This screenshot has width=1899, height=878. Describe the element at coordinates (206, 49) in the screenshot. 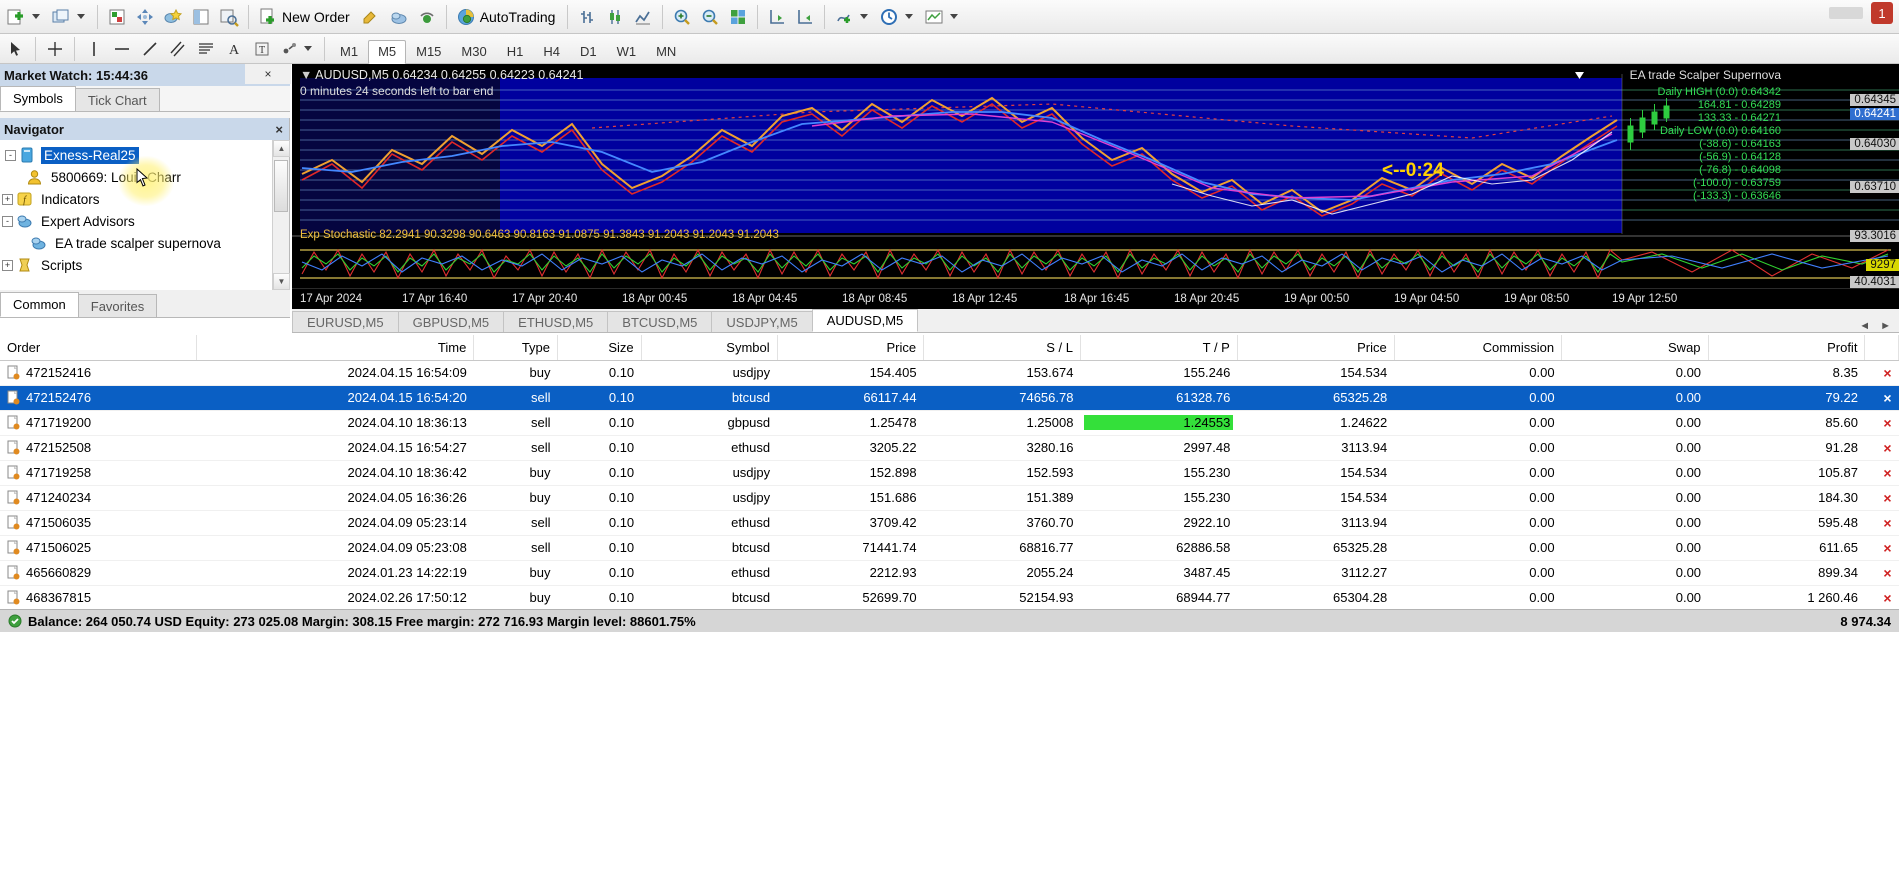

I see `fibonacci-retracement-tool` at that location.